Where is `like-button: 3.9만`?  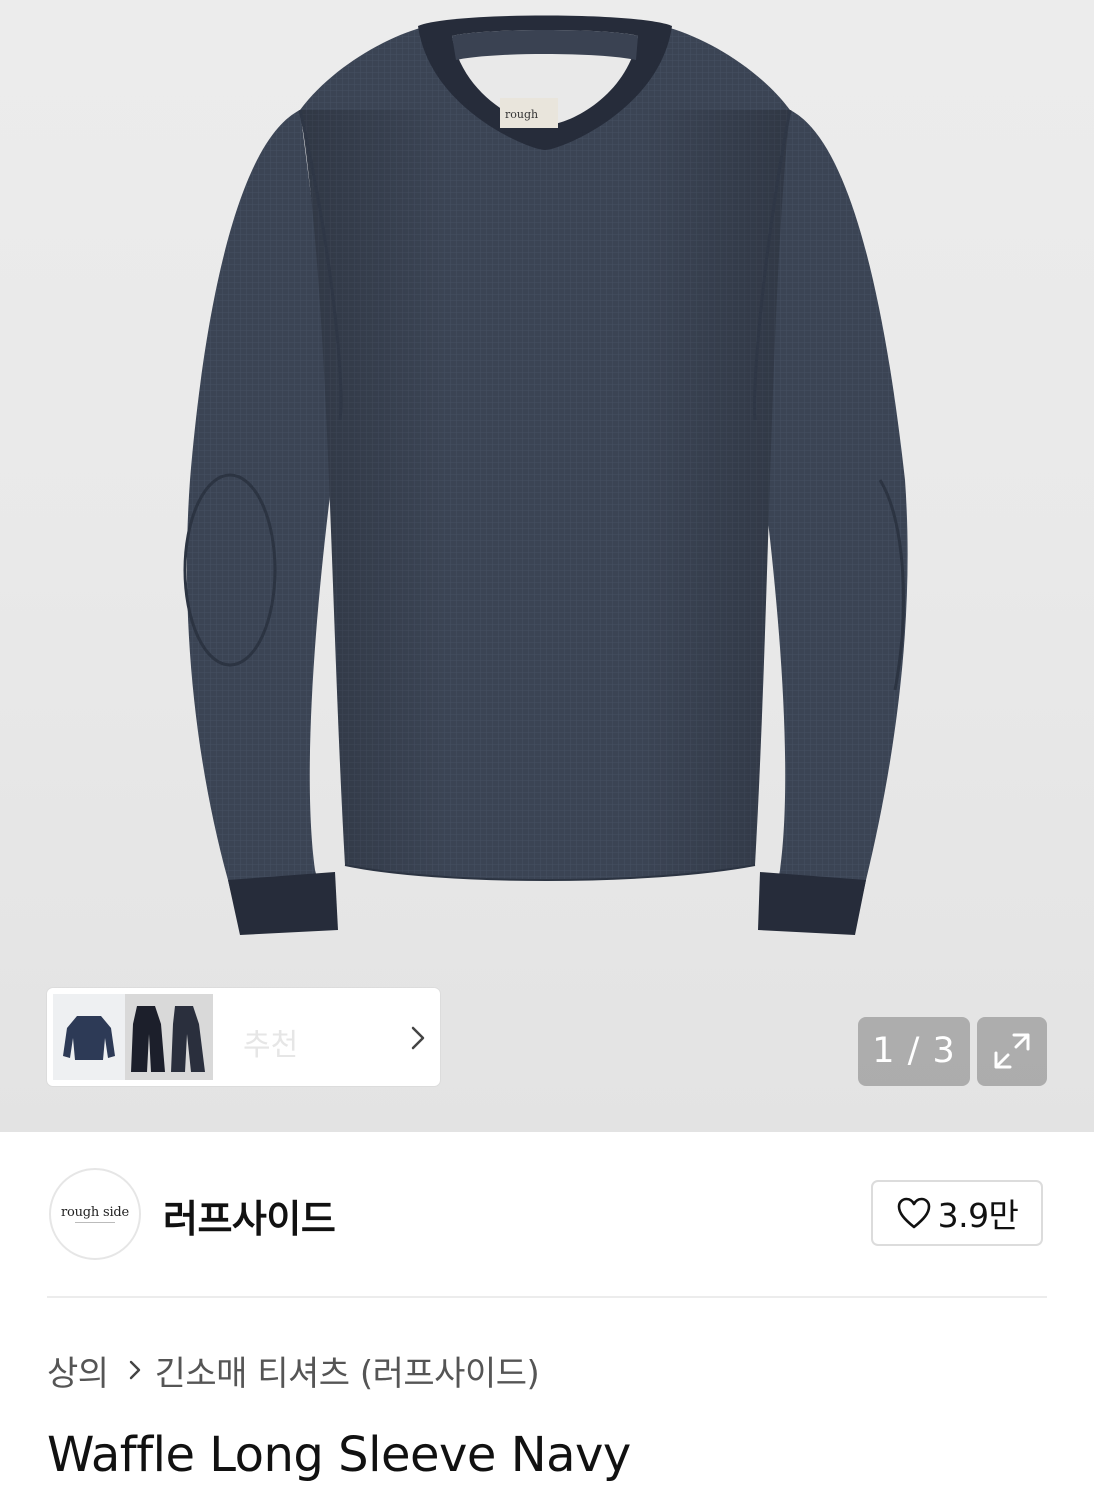 like-button: 3.9만 is located at coordinates (957, 1213).